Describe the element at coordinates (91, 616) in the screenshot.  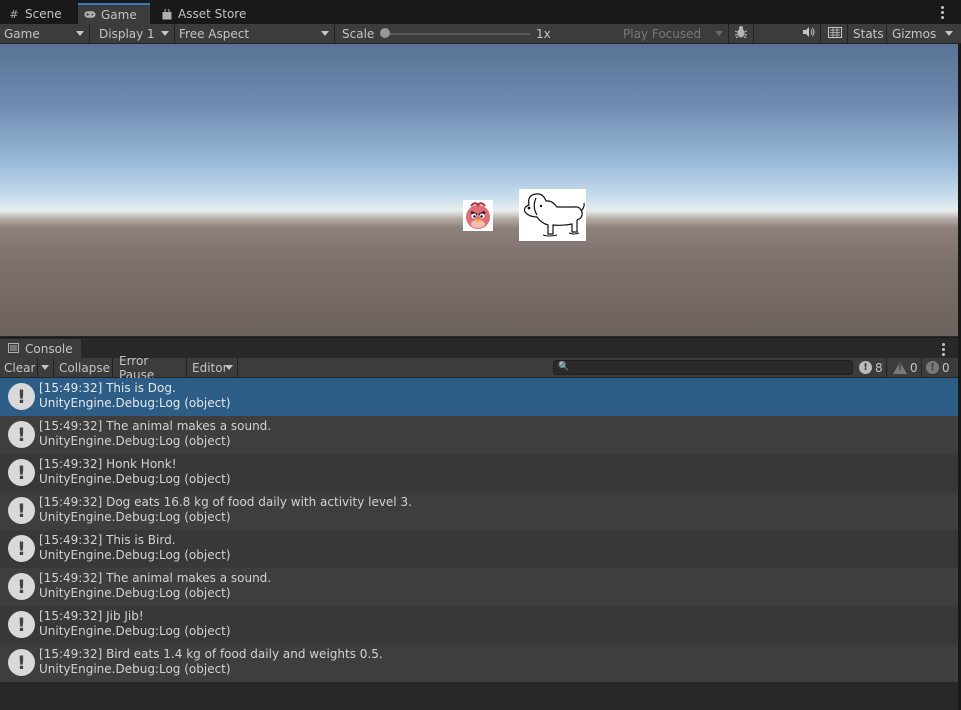
I see `log-message: [15:49:32] Jib Jib!` at that location.